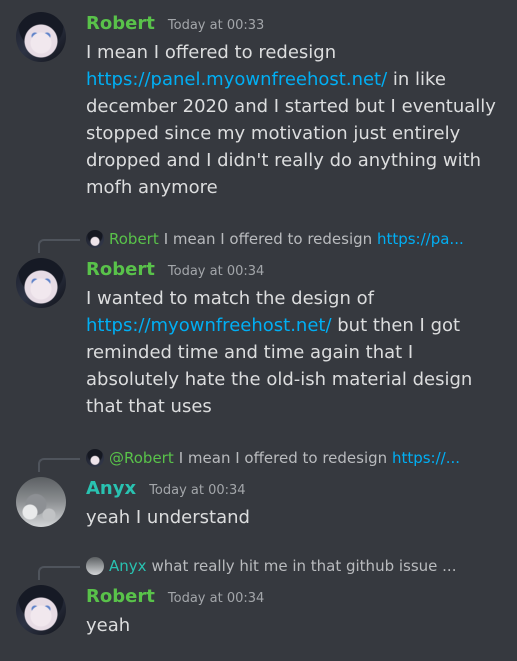 The width and height of the screenshot is (517, 661). I want to click on message-text: I wanted to match the design of, so click(230, 298).